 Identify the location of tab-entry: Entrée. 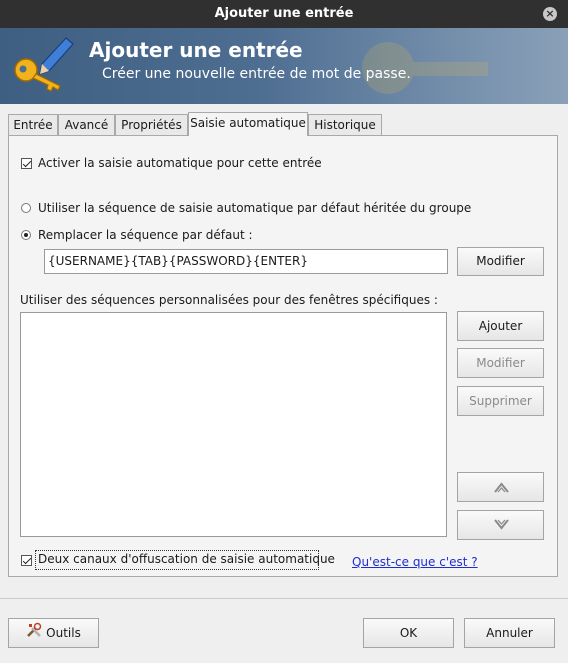
(33, 124).